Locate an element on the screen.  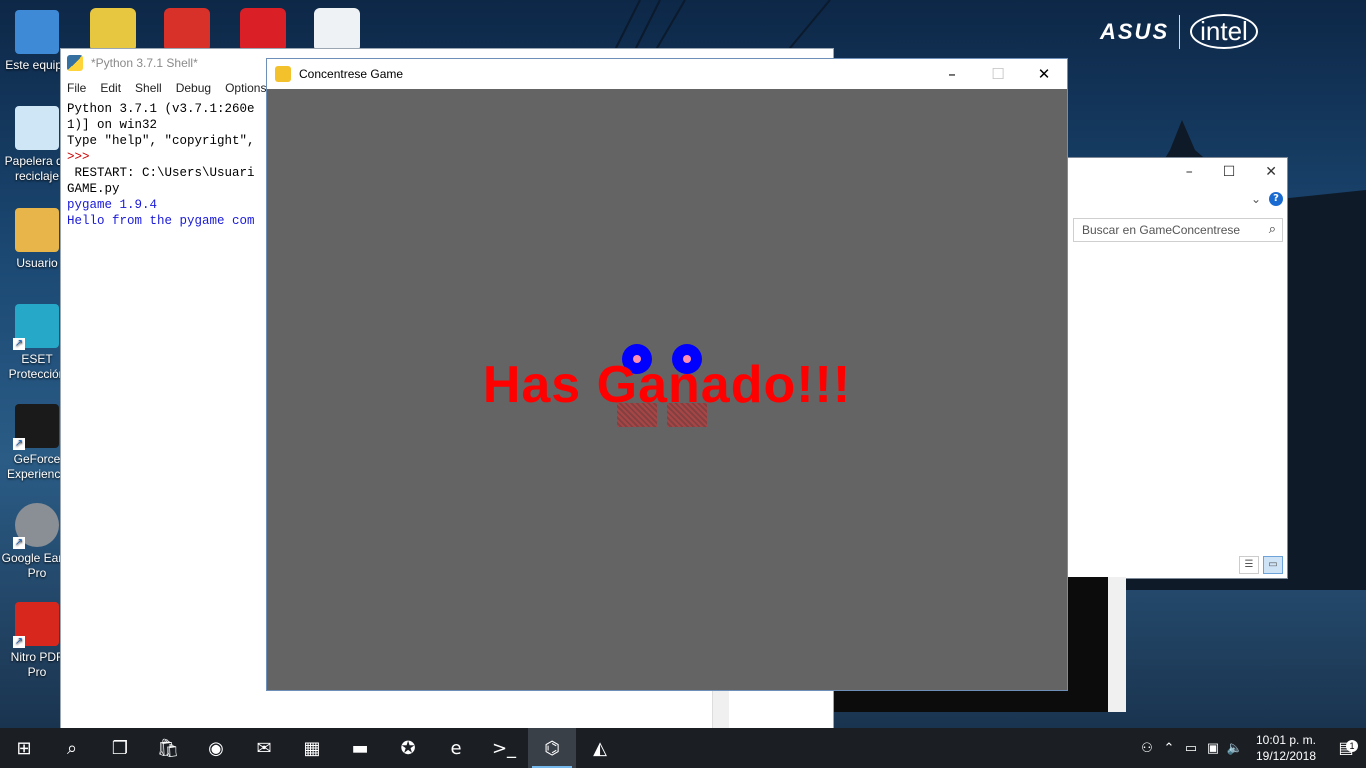
clock: 10:01 p. m. 19/12/2018 is located at coordinates (1286, 748).